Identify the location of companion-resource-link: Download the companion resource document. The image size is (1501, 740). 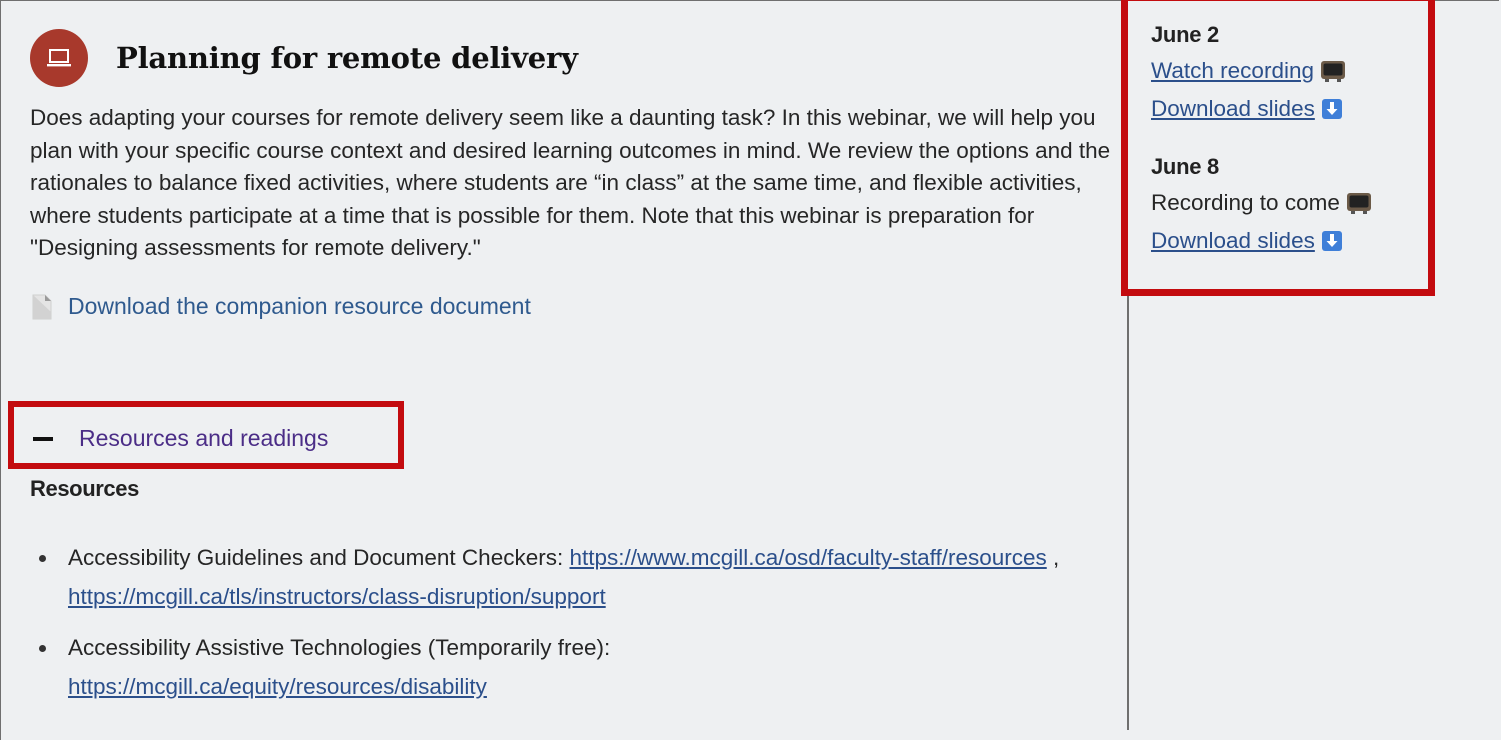
(572, 307).